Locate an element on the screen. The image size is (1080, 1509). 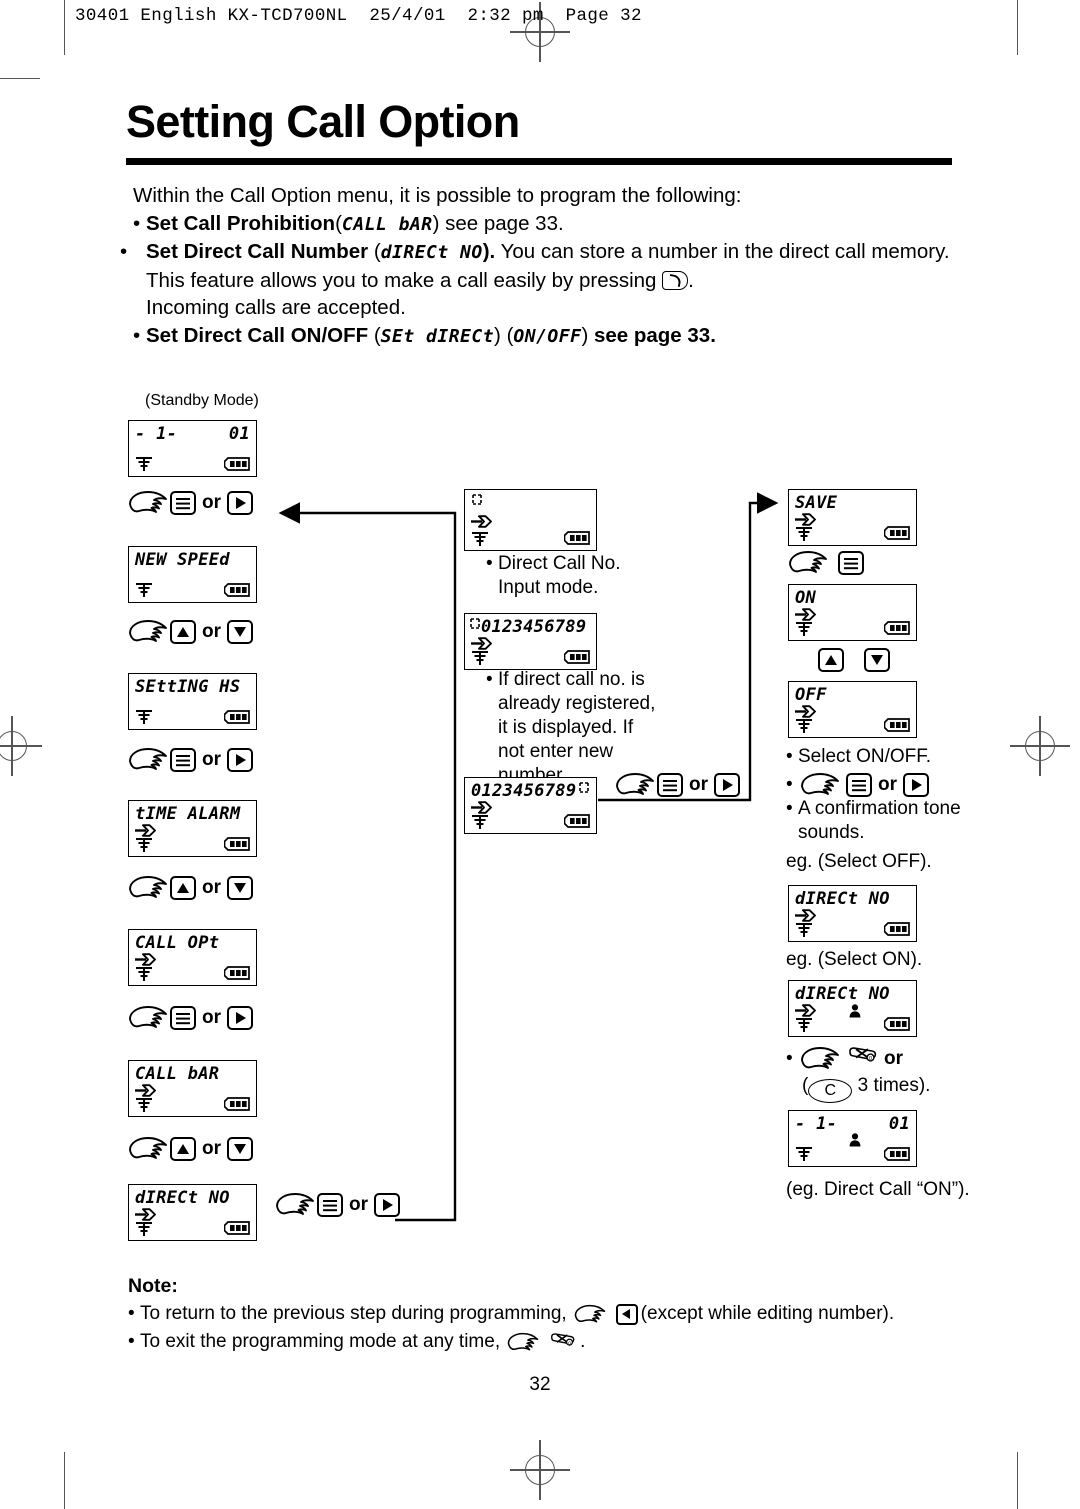
clear-key-icon: C is located at coordinates (830, 1091).